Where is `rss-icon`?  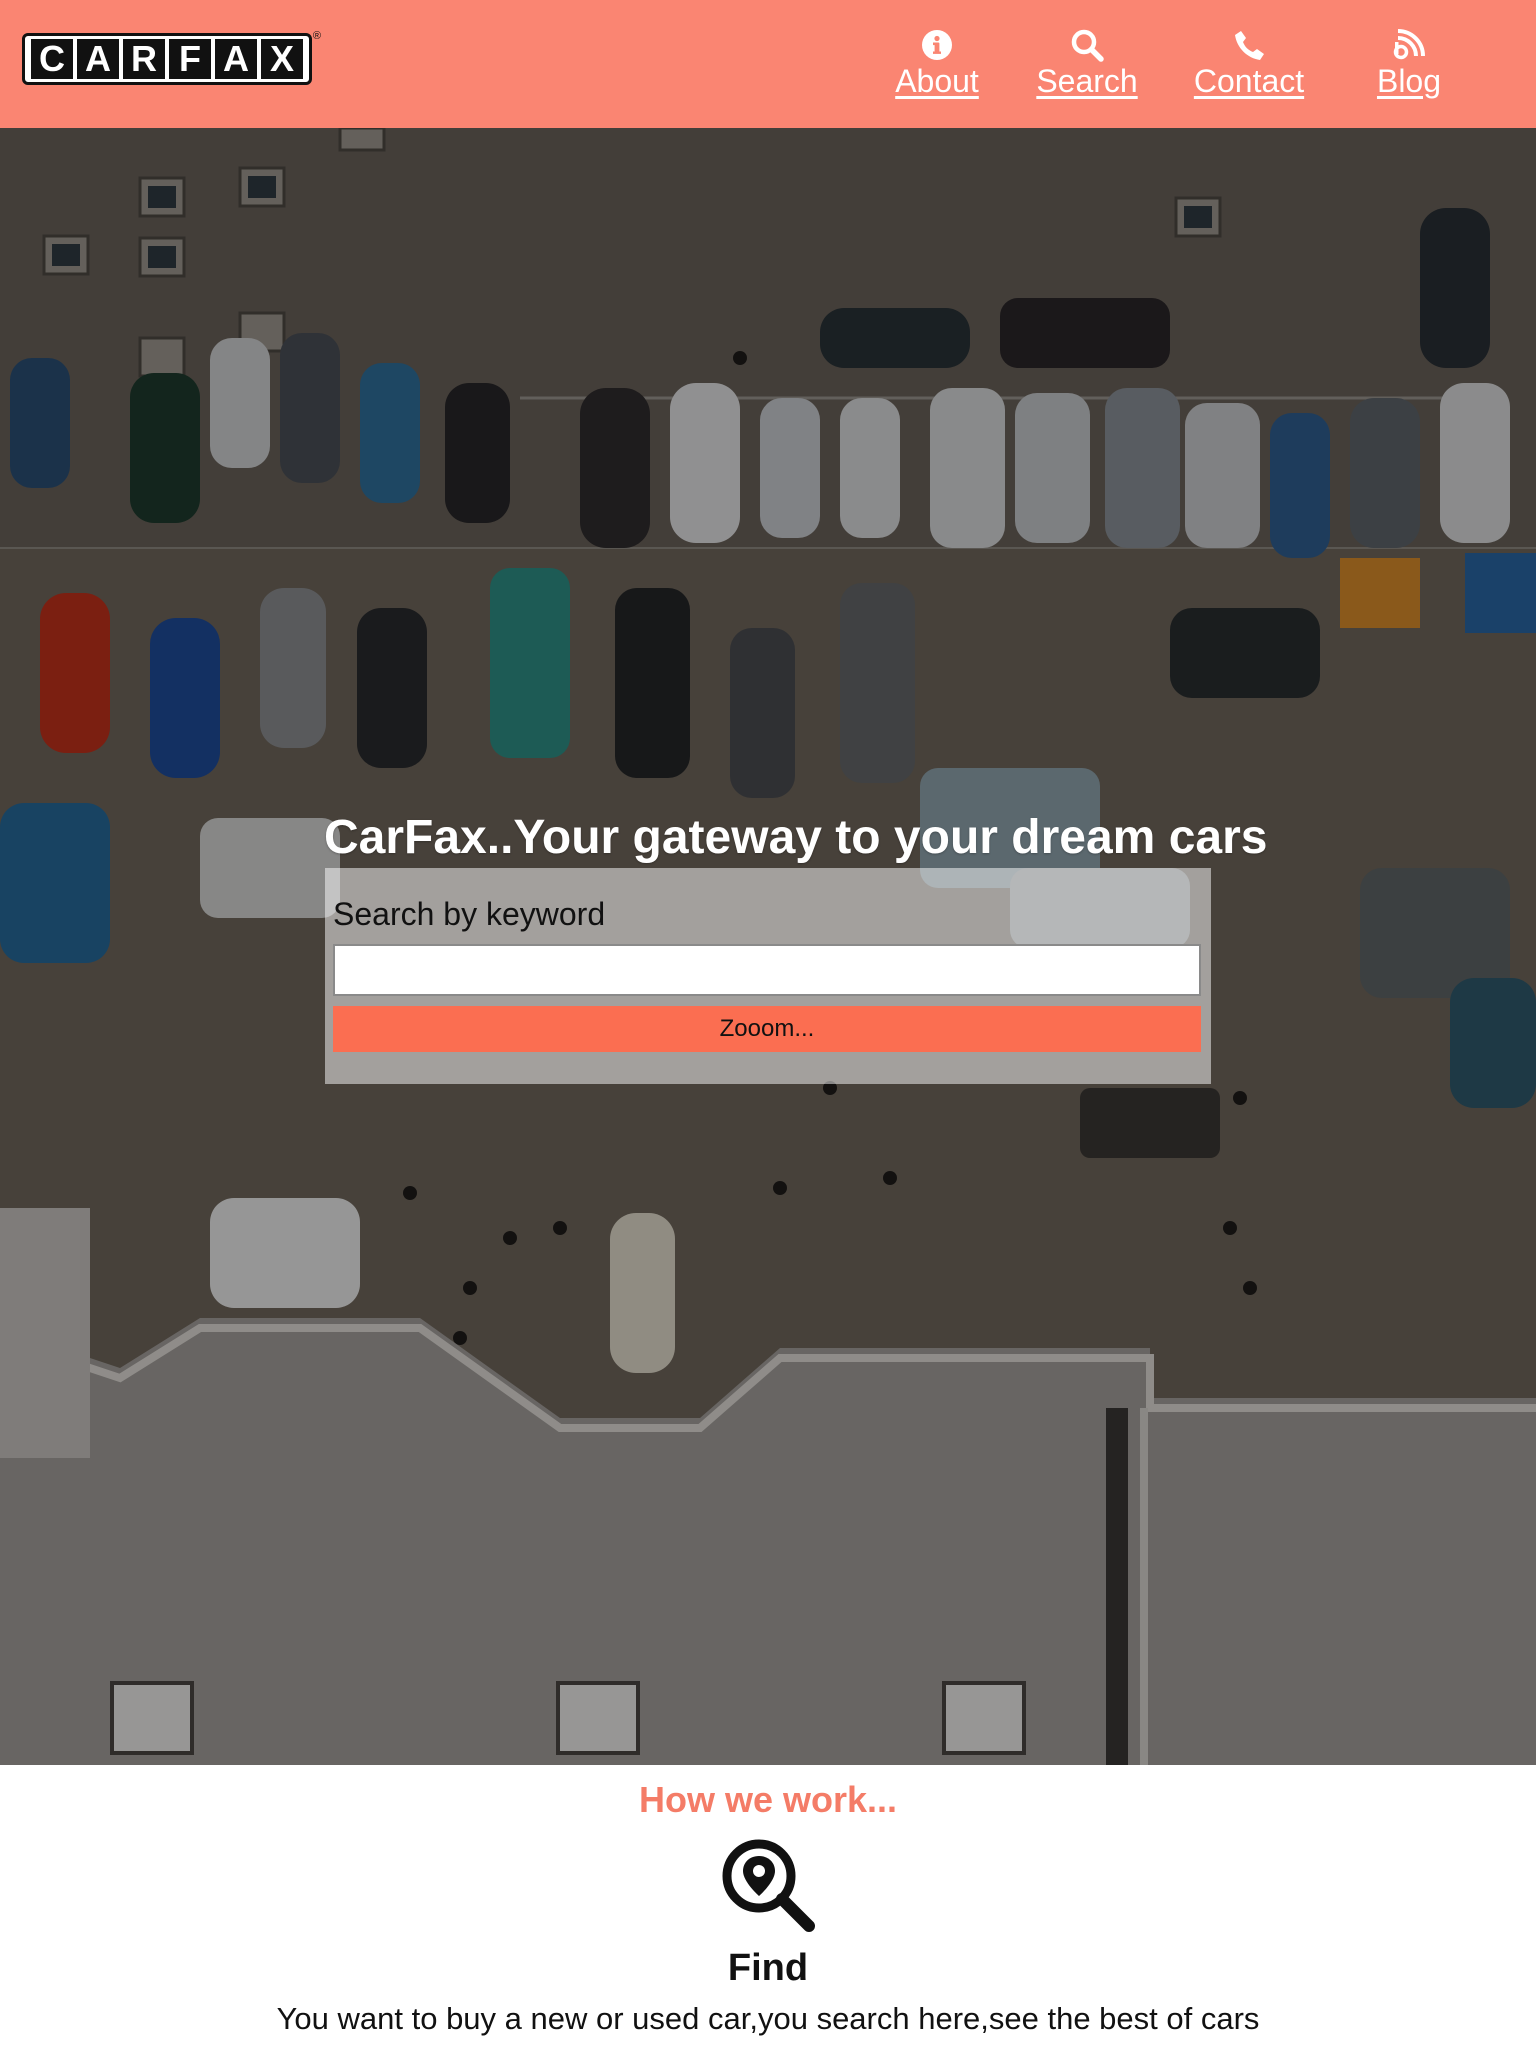 rss-icon is located at coordinates (1409, 45).